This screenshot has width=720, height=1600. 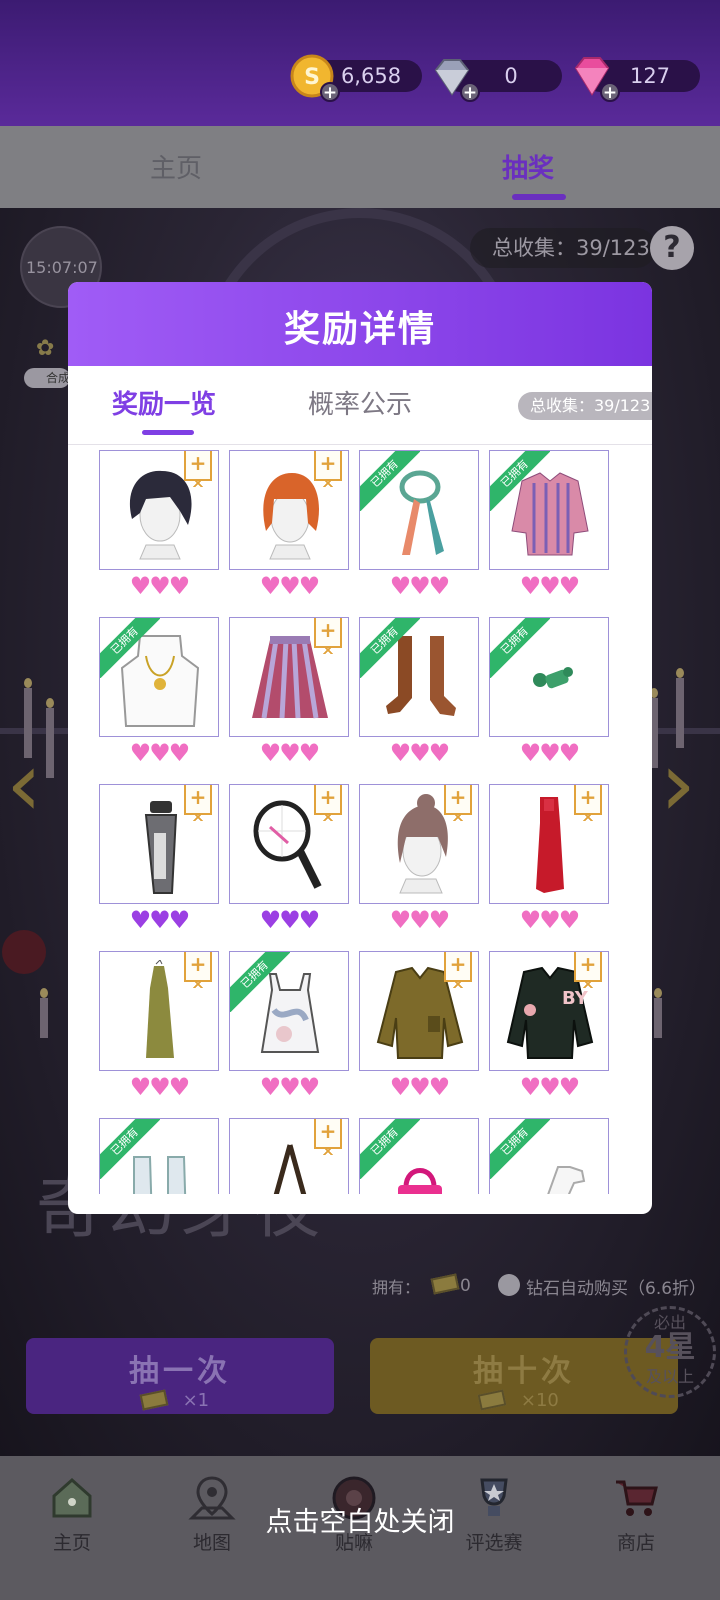 I want to click on previous-arrow-icon: ‹, so click(x=24, y=785).